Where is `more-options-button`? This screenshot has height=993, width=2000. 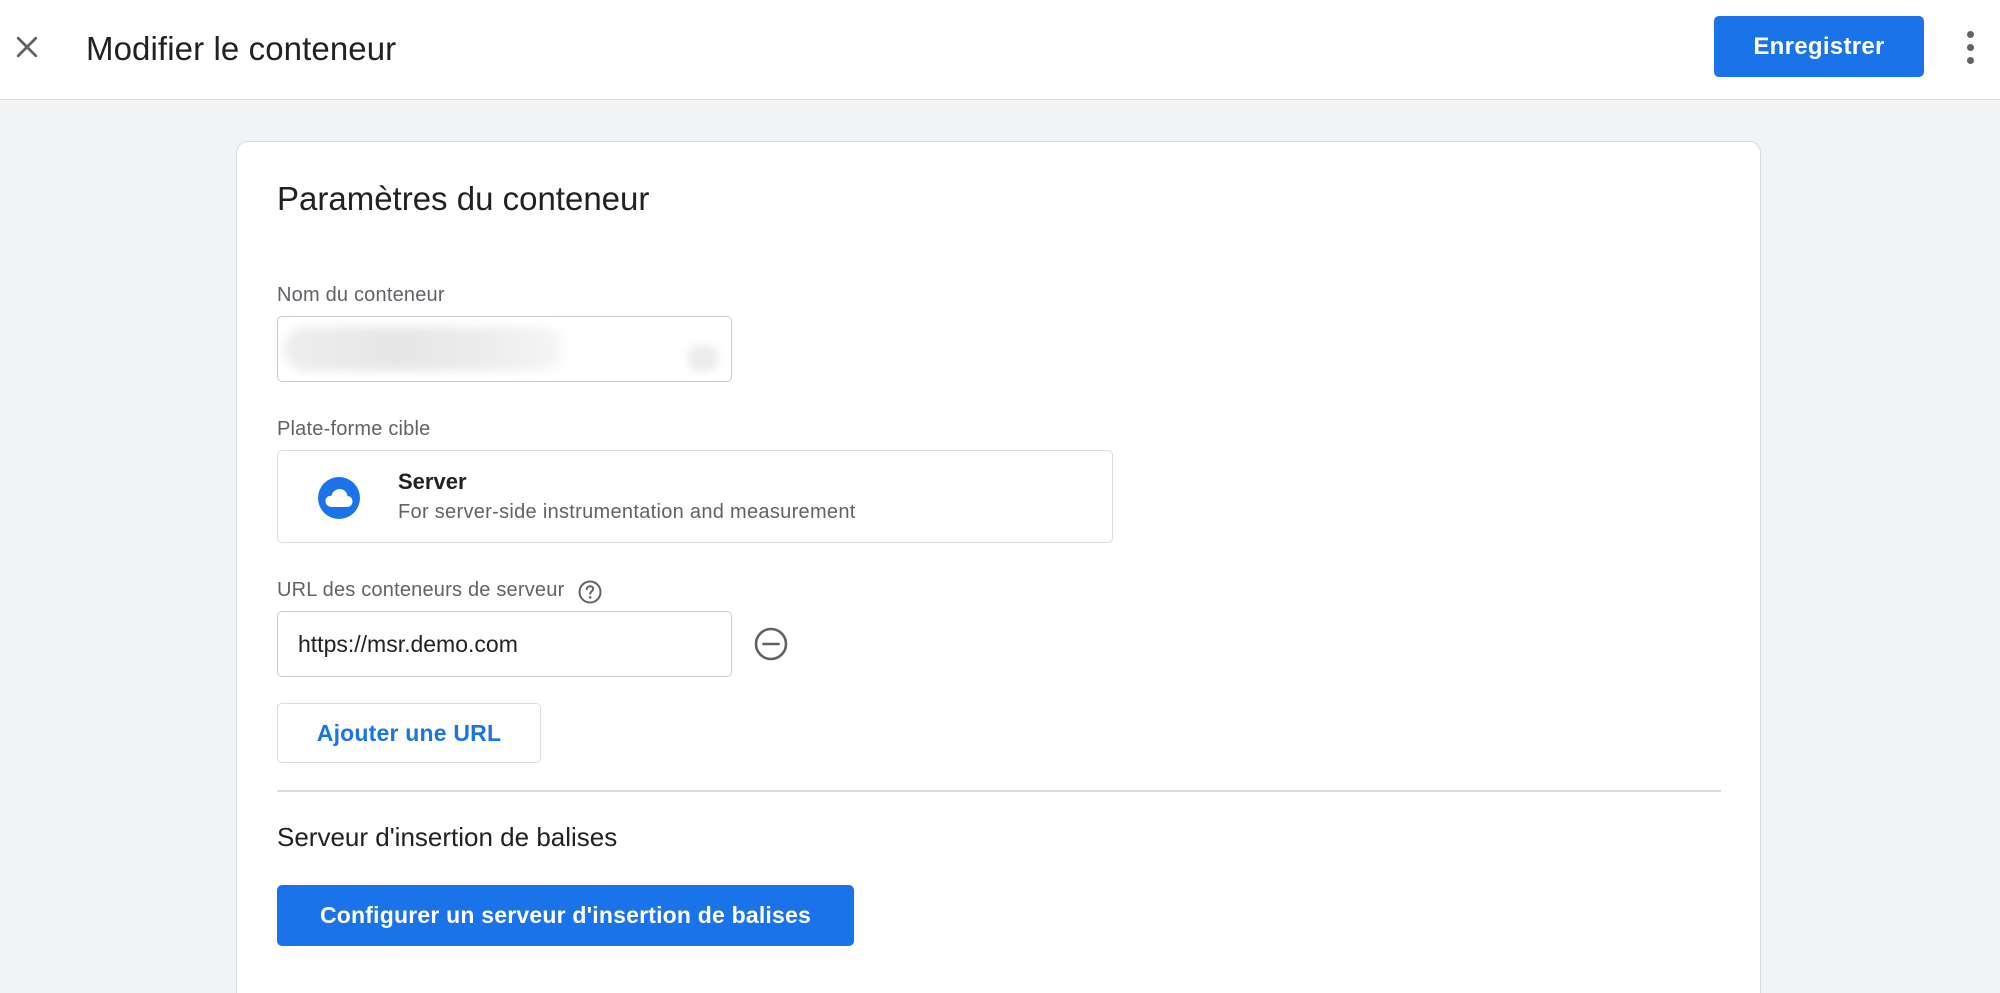
more-options-button is located at coordinates (1970, 47).